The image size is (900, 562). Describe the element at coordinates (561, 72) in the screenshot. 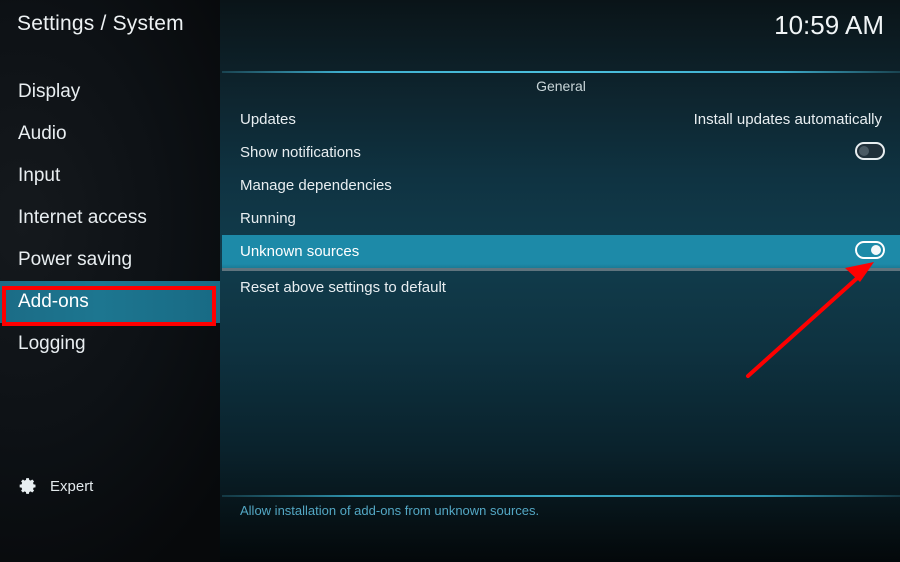

I see `section-divider` at that location.